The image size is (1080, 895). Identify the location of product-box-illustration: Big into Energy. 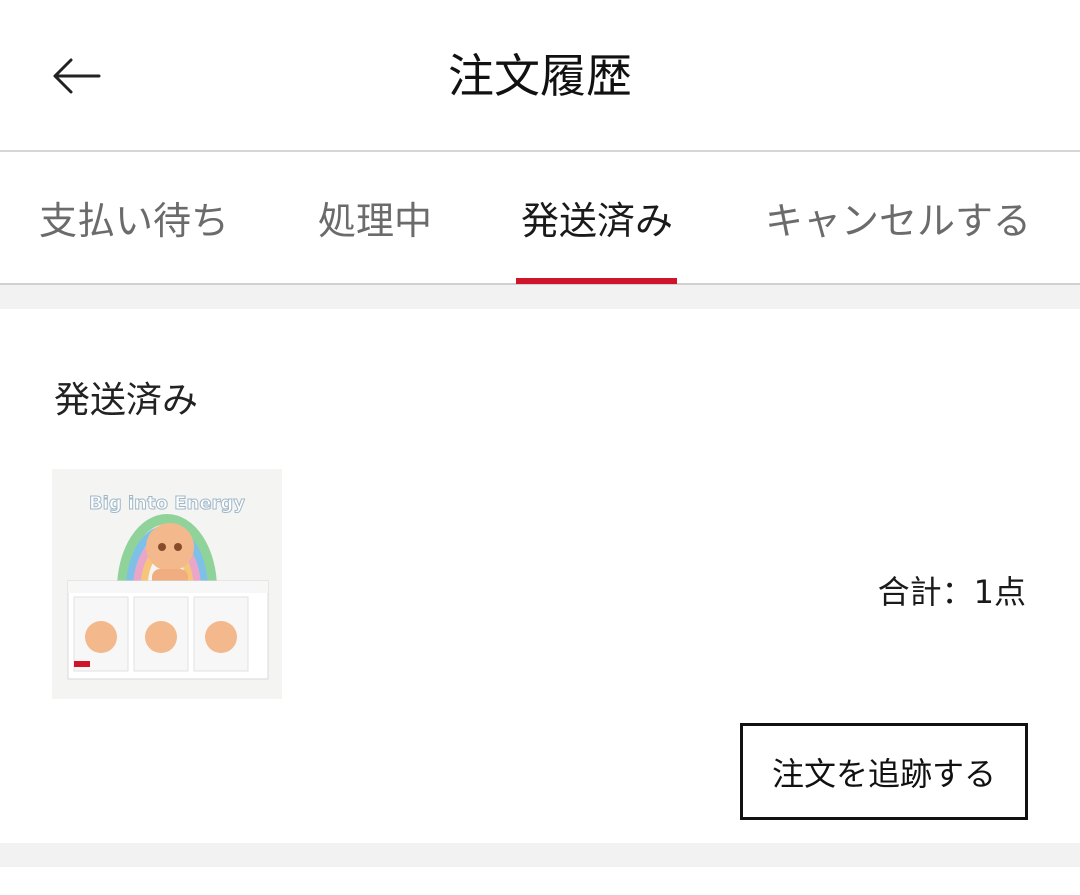
(167, 584).